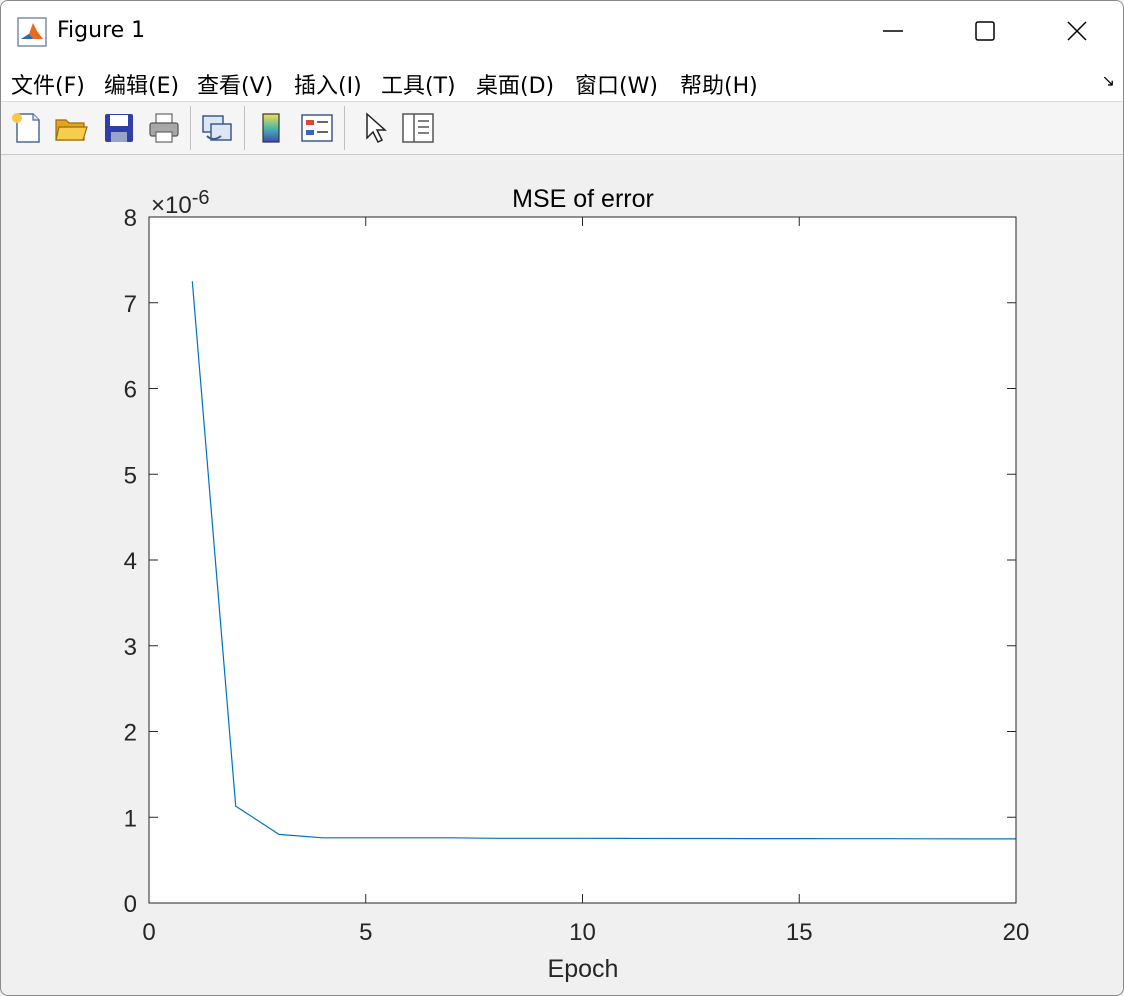 This screenshot has width=1124, height=996. I want to click on menu-view: 查看(V), so click(235, 84).